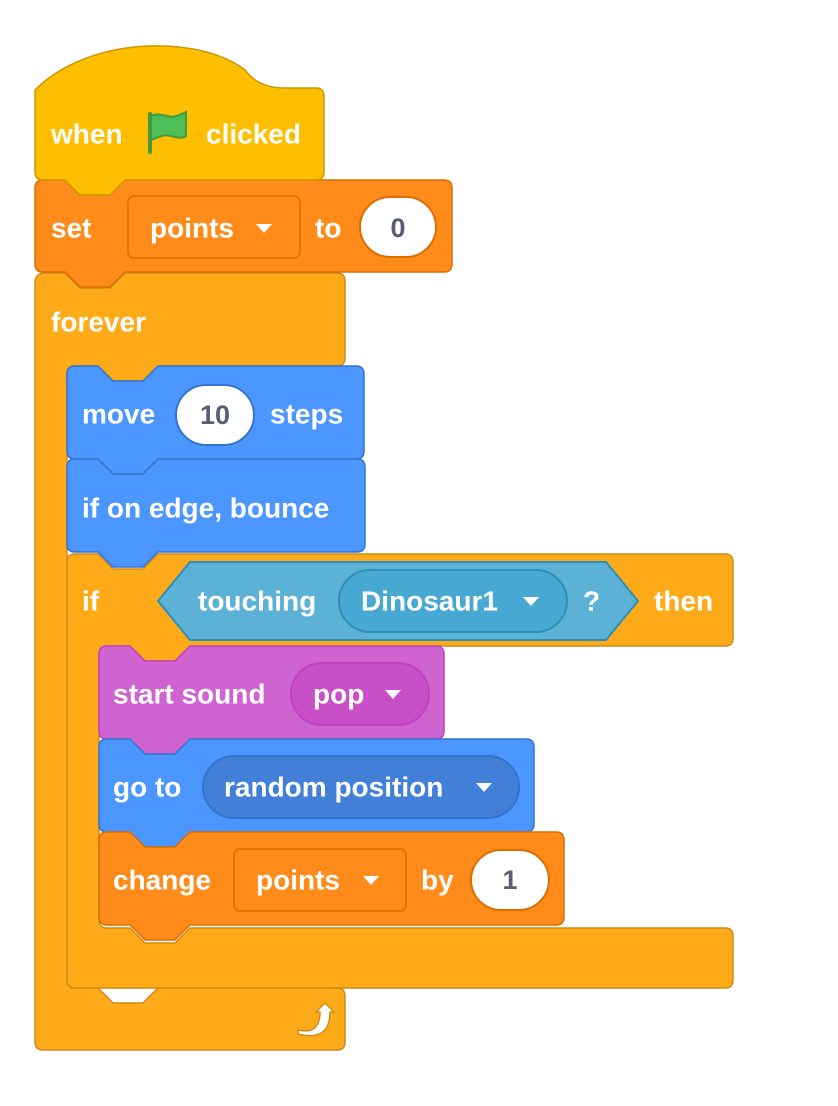 This screenshot has width=838, height=1106. What do you see at coordinates (333, 787) in the screenshot?
I see `go-to-target-label: random position` at bounding box center [333, 787].